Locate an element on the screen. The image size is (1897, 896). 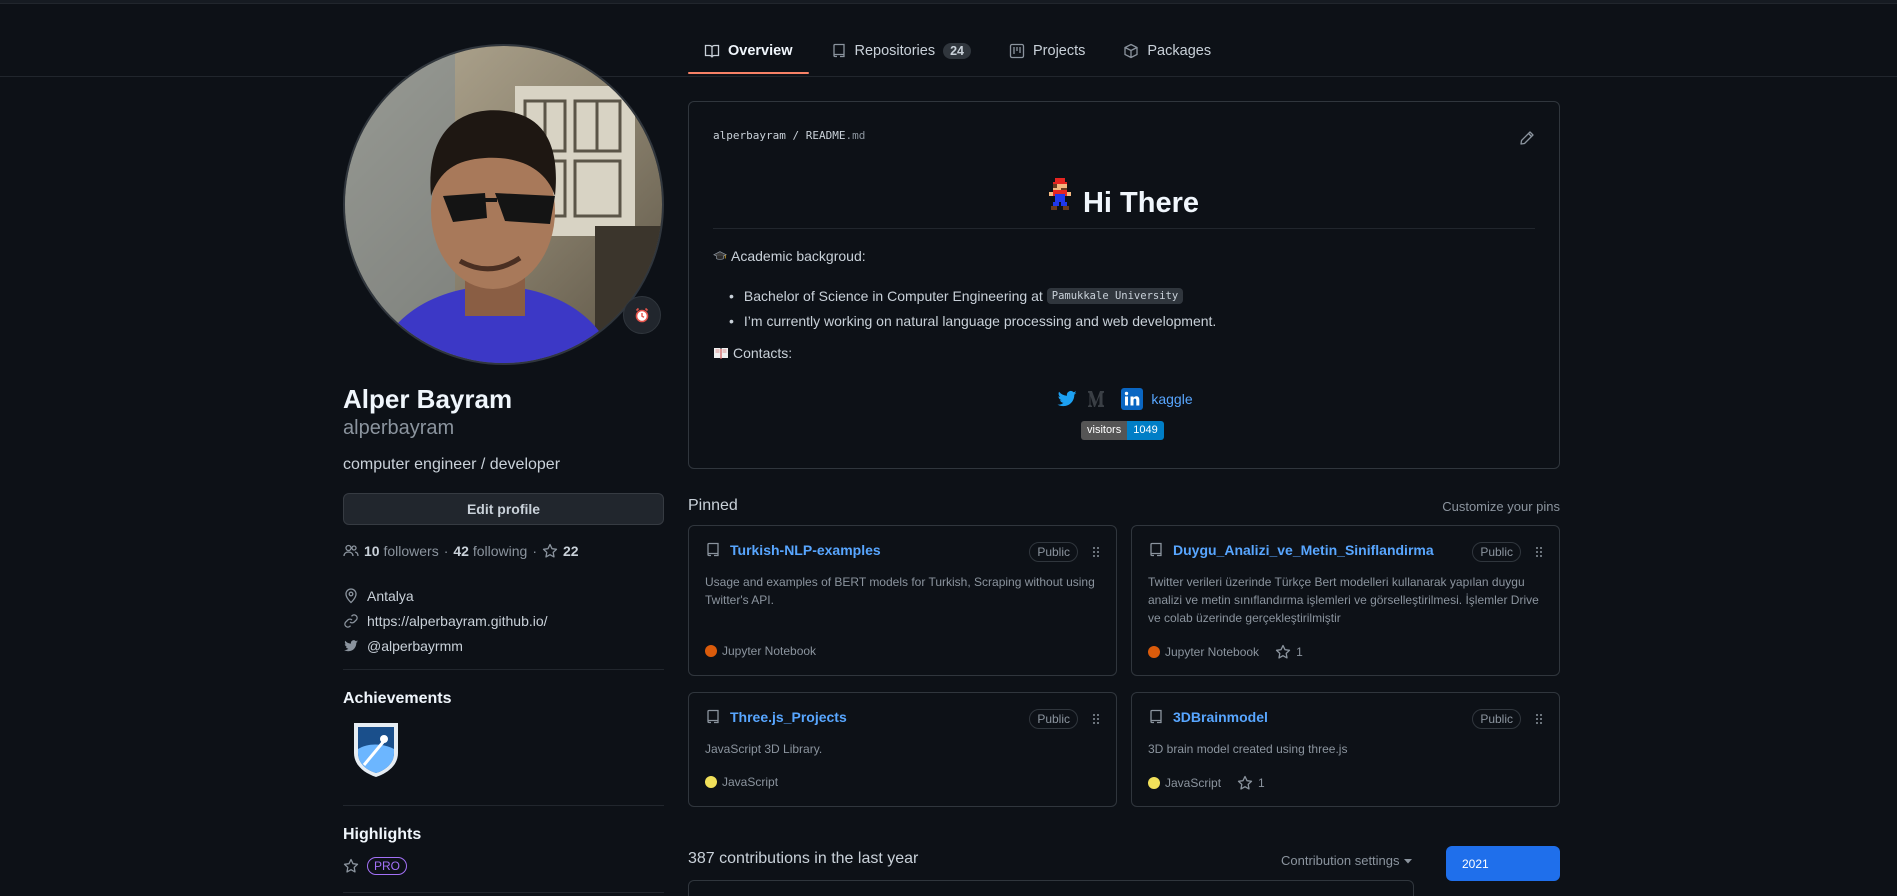
readme-heading: Hi There is located at coordinates (1124, 197).